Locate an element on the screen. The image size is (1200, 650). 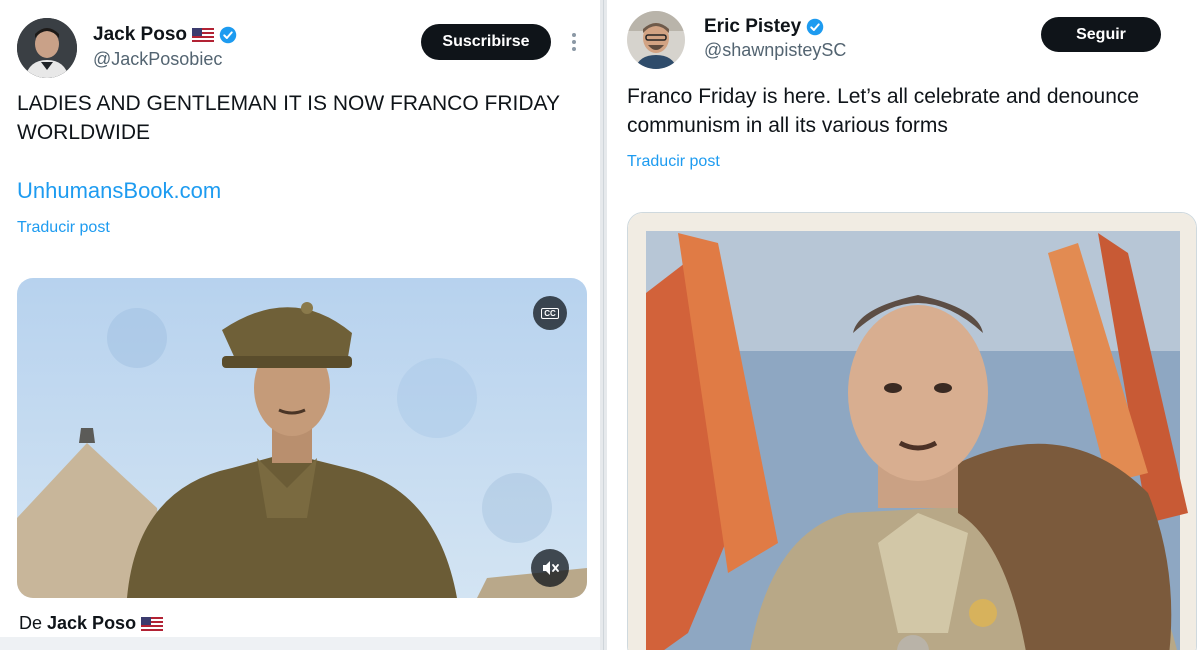
author-handle: @shawnpisteySC is located at coordinates (775, 50).